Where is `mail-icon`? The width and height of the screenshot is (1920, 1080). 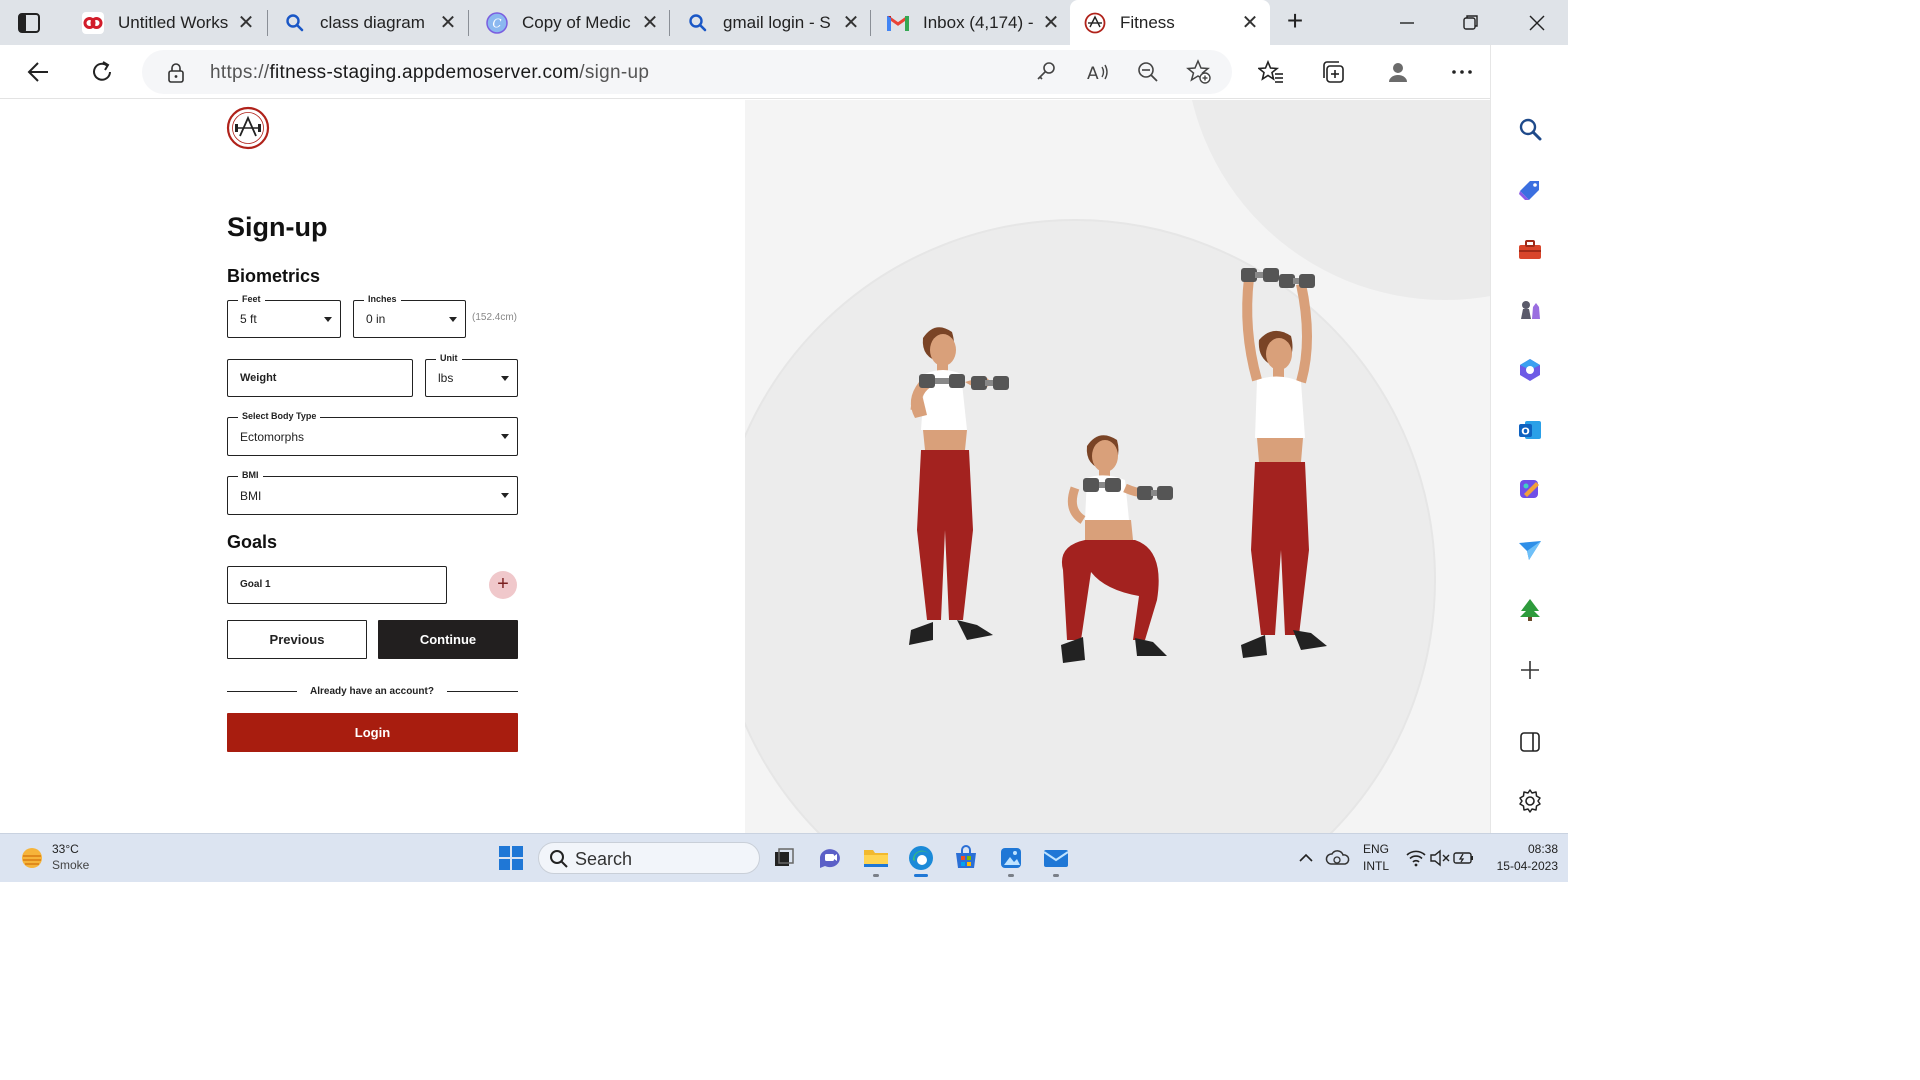 mail-icon is located at coordinates (1056, 858).